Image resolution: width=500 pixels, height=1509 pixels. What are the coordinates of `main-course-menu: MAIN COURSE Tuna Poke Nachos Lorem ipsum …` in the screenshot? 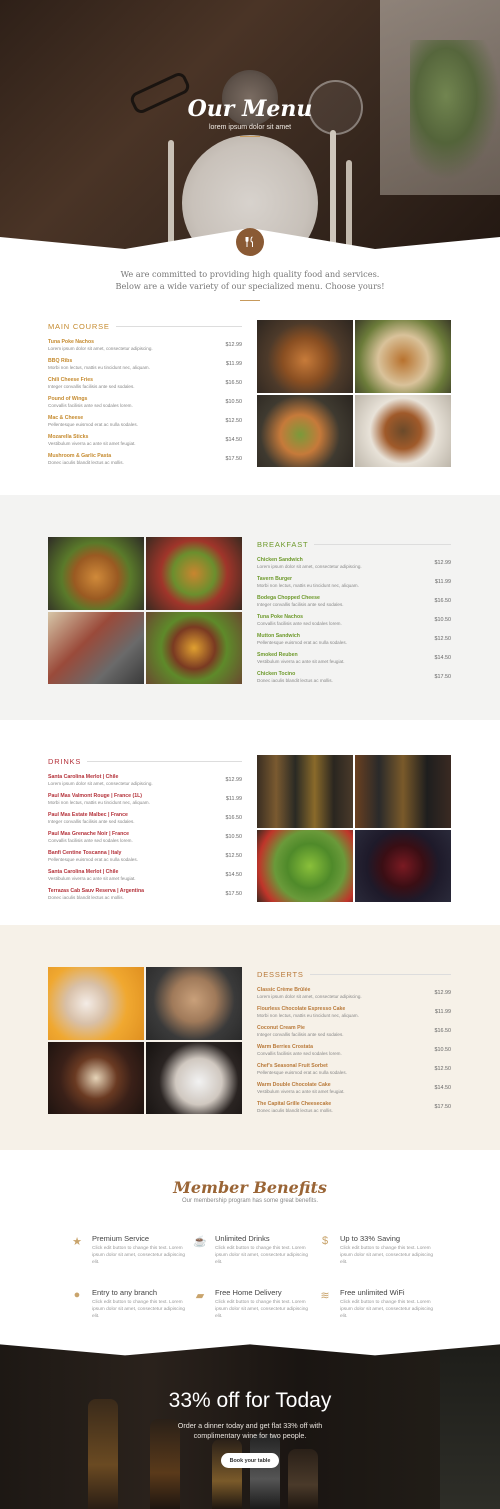 It's located at (145, 397).